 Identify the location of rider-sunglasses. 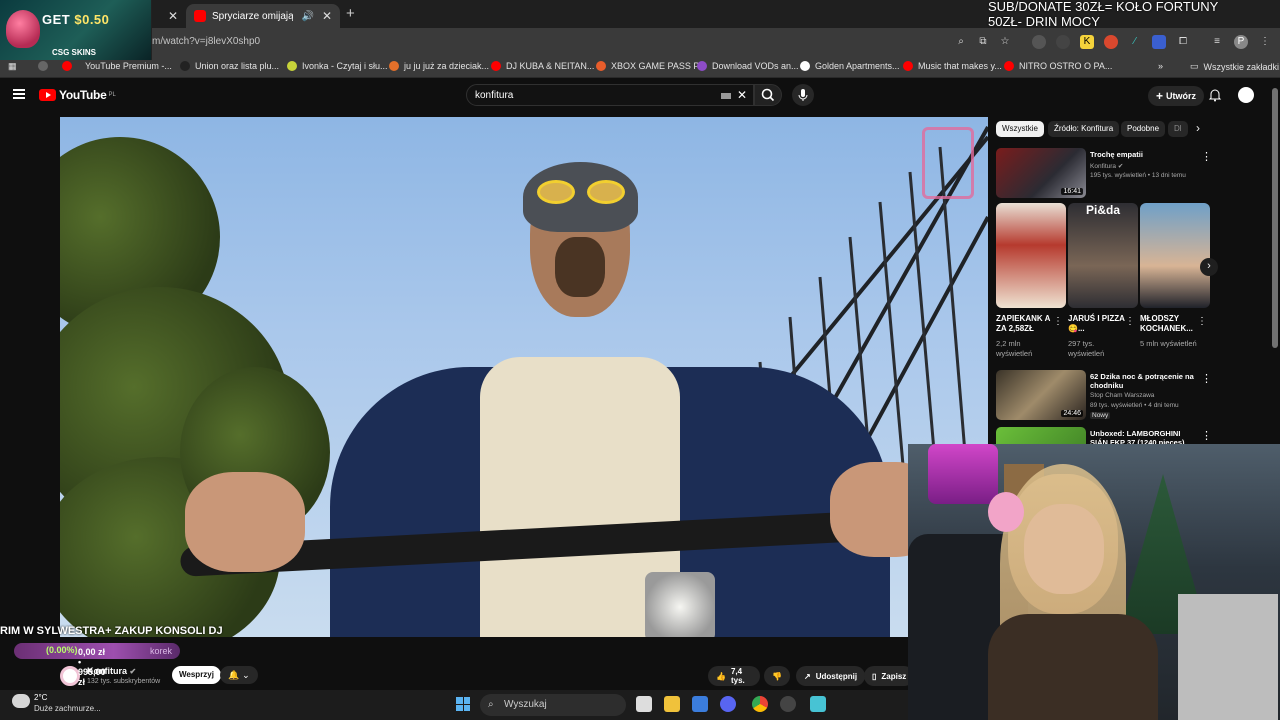
(583, 193).